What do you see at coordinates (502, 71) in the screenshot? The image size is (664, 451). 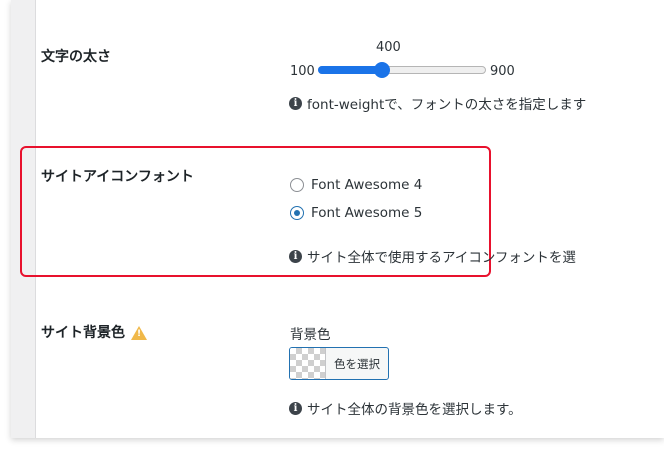 I see `slider-max-label: 900` at bounding box center [502, 71].